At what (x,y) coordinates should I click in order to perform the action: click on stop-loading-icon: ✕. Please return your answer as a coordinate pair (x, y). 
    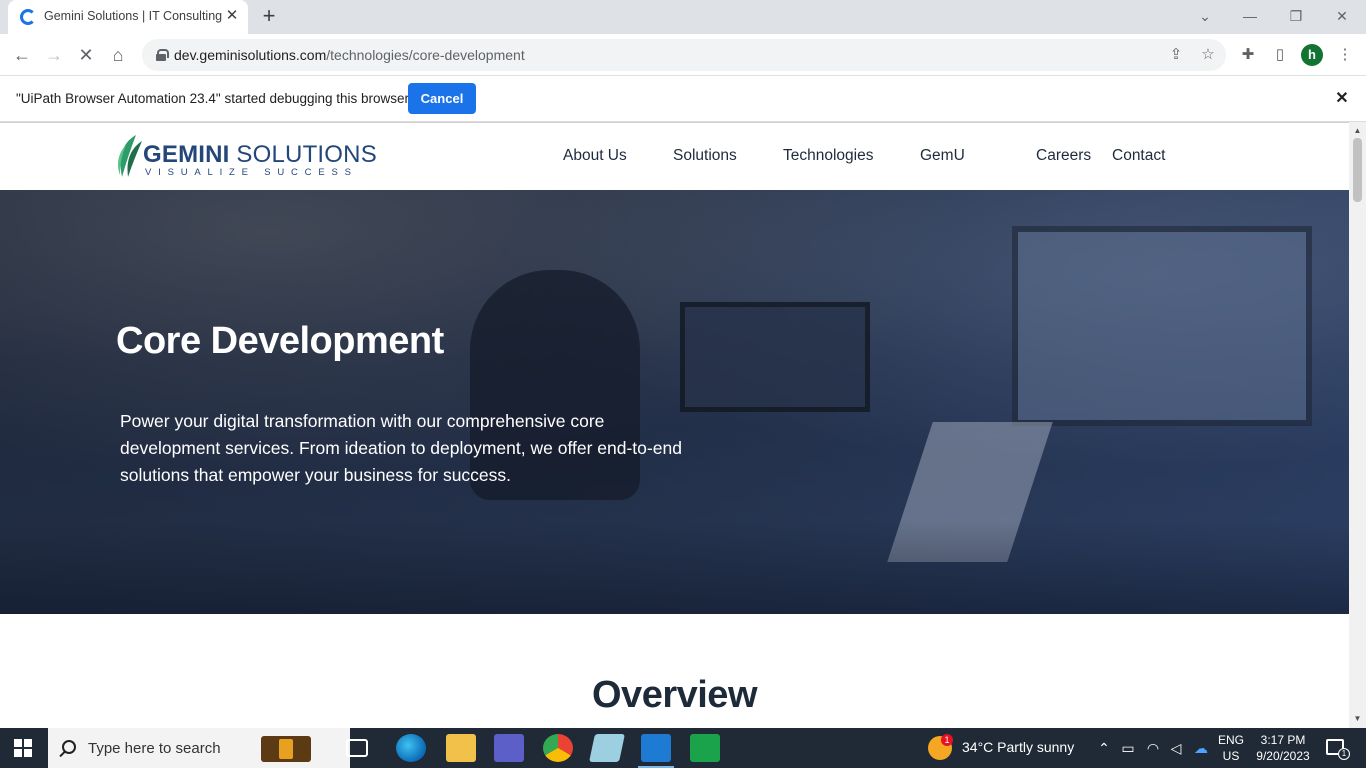
    Looking at the image, I should click on (86, 55).